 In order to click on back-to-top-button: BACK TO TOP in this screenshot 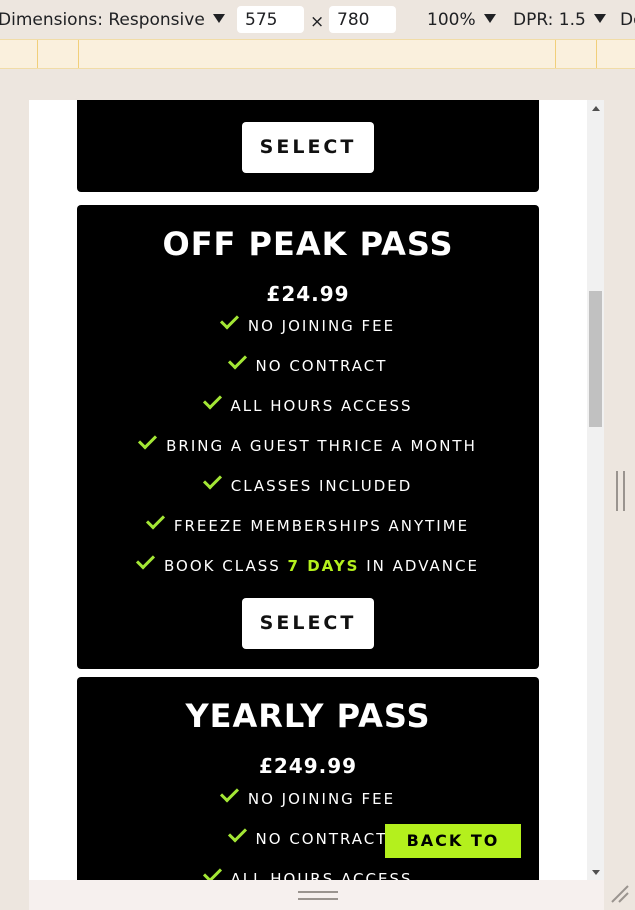, I will do `click(453, 852)`.